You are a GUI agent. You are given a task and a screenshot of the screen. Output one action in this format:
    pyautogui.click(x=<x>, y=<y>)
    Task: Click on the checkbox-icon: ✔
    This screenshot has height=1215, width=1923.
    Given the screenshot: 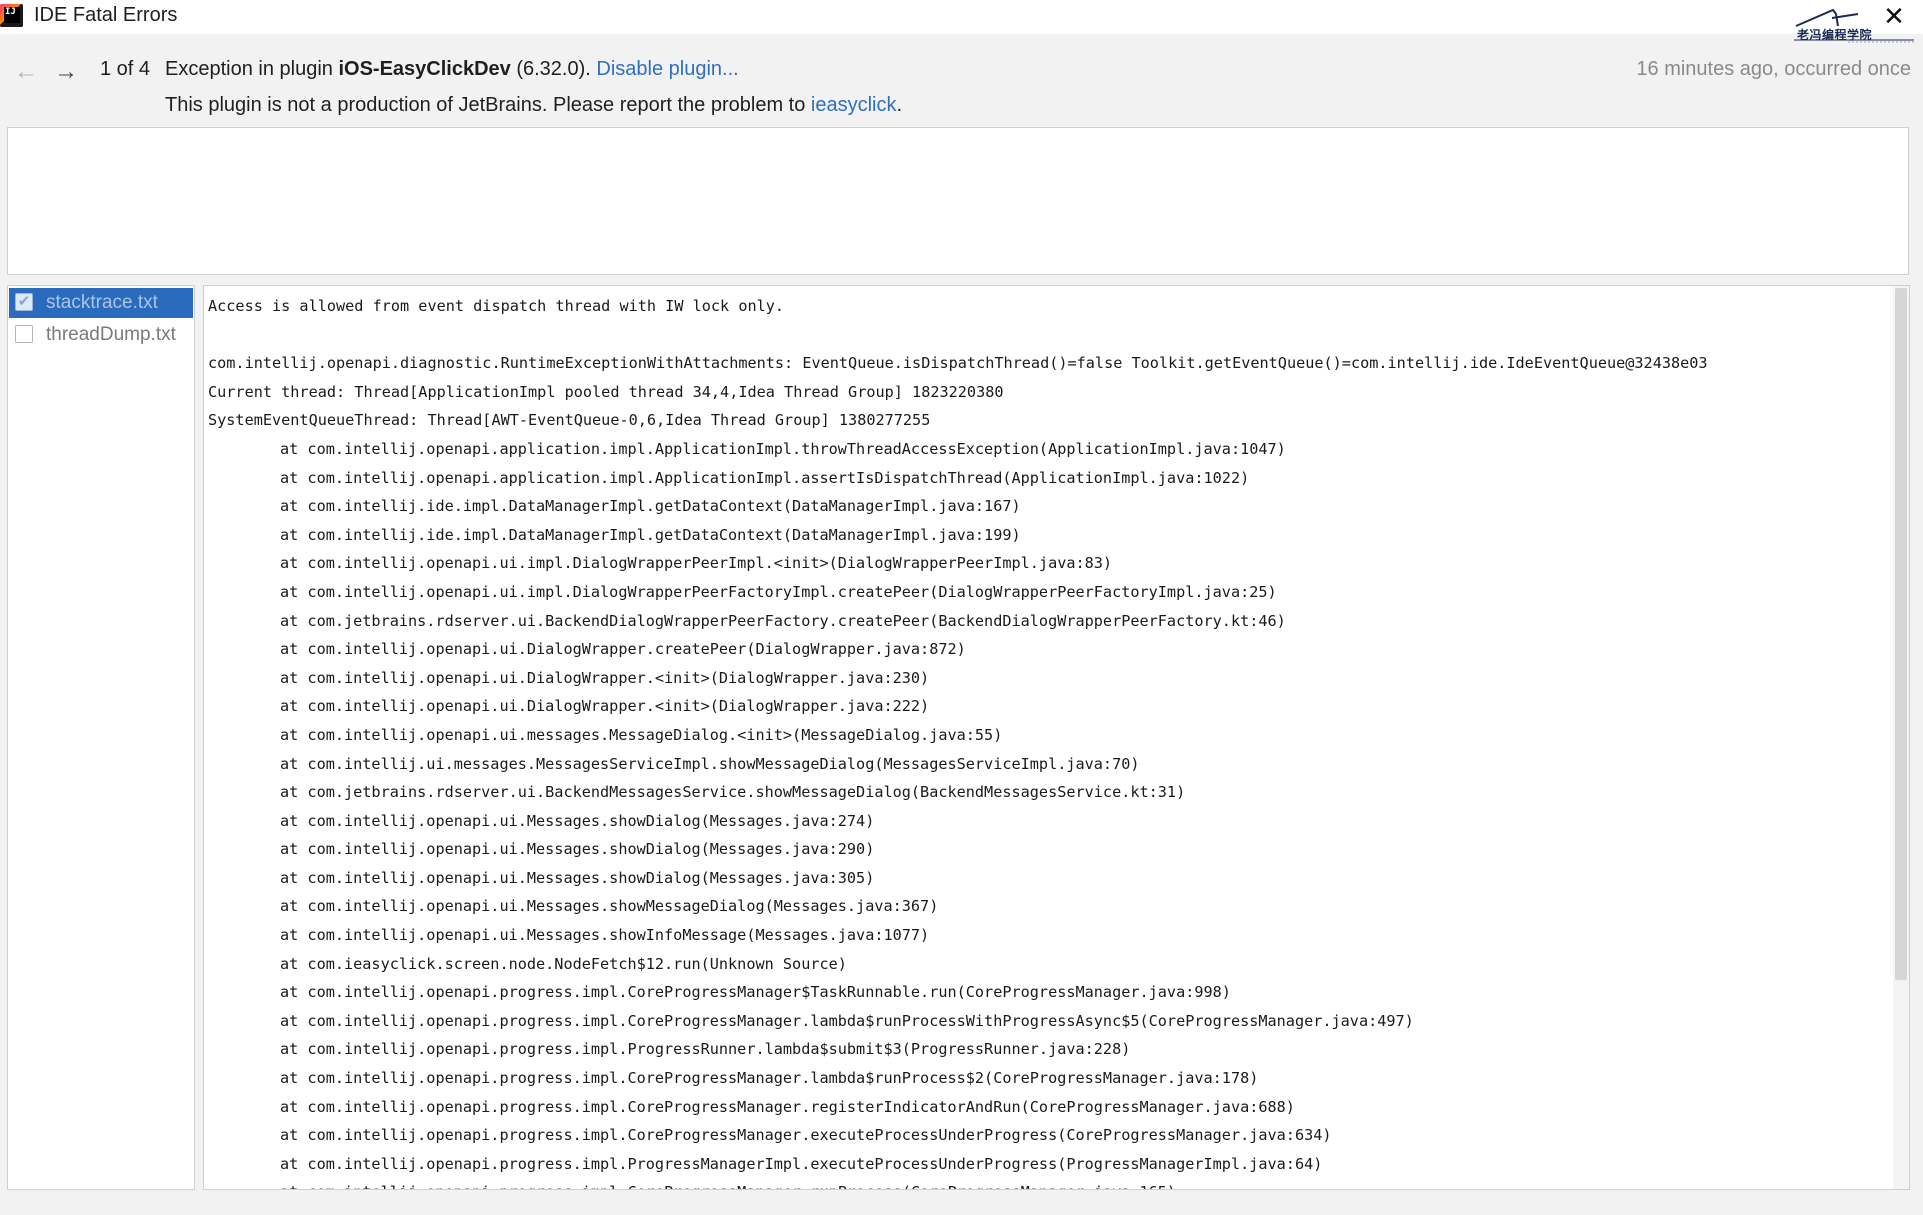 What is the action you would take?
    pyautogui.click(x=24, y=302)
    